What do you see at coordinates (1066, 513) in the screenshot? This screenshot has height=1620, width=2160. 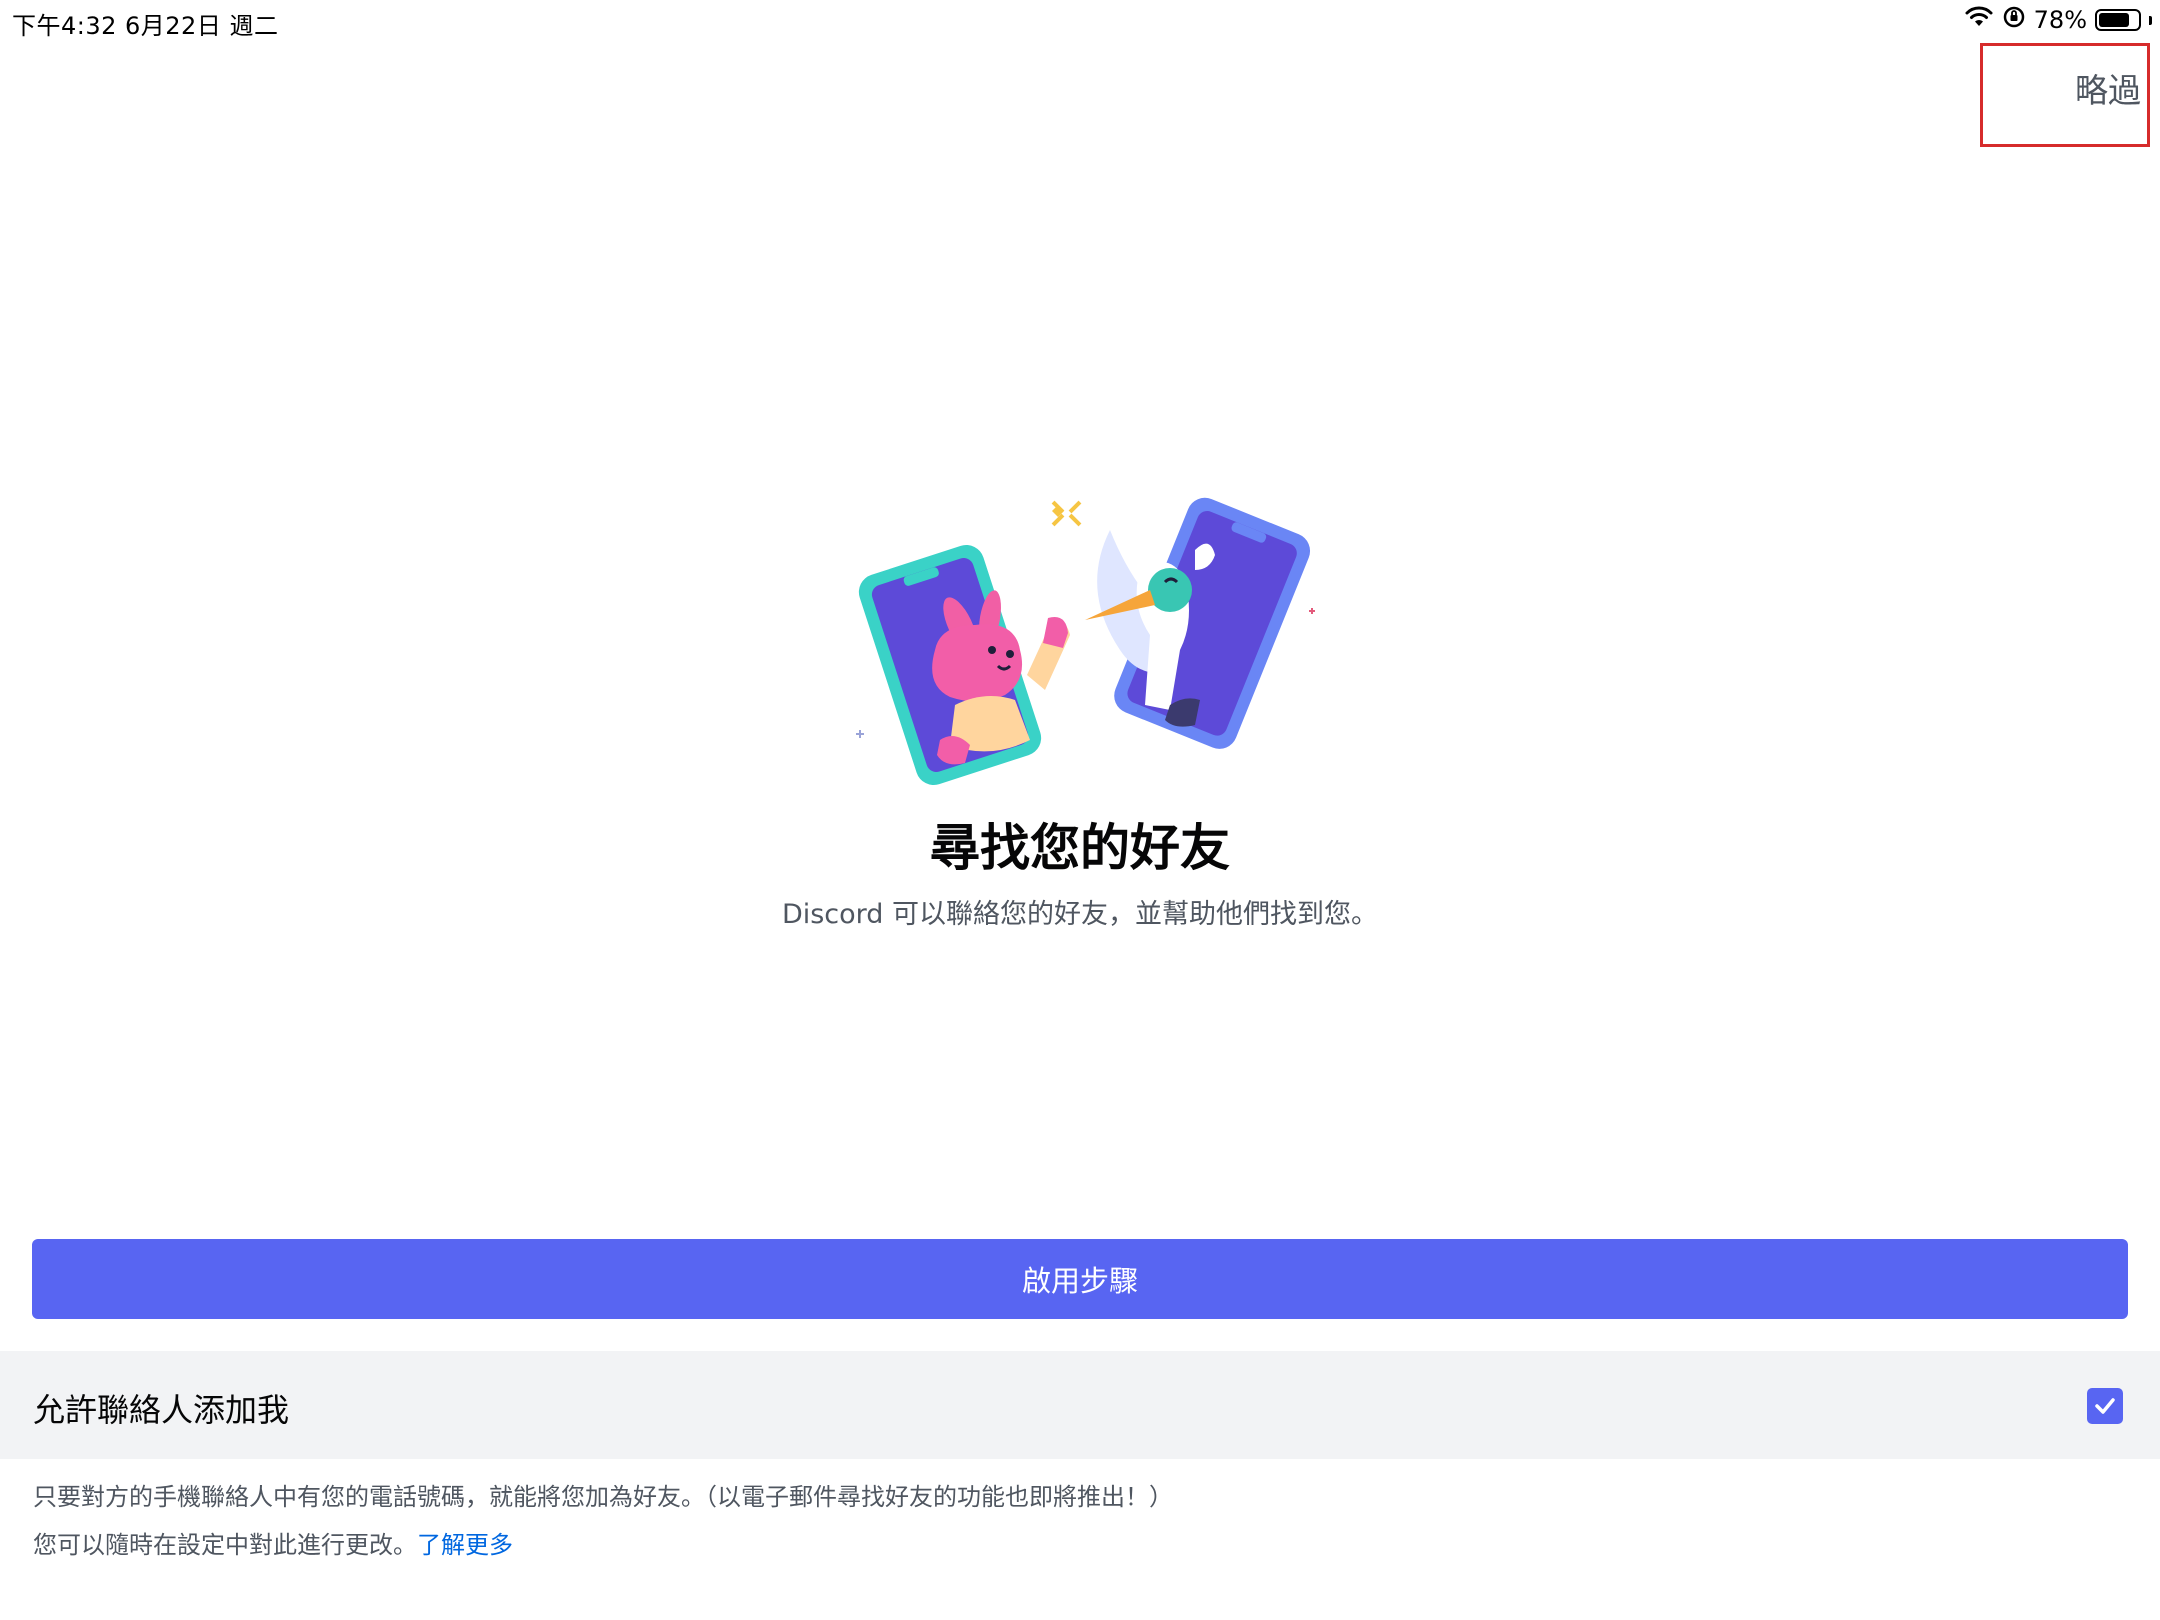 I see `sparkle-icon` at bounding box center [1066, 513].